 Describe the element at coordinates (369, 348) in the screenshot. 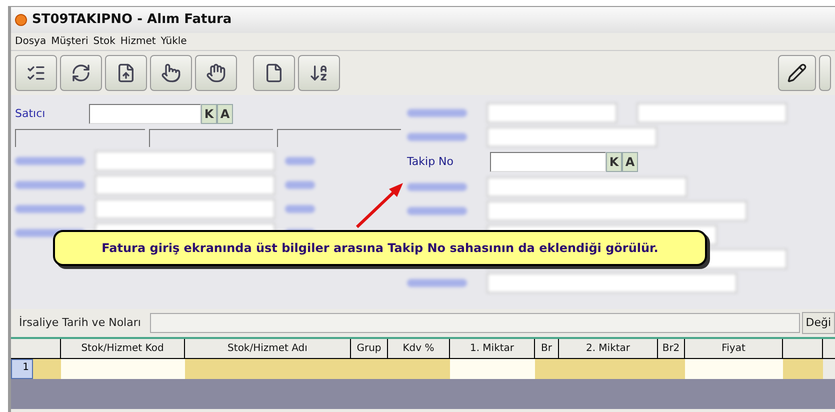

I see `column-header: Grup` at that location.